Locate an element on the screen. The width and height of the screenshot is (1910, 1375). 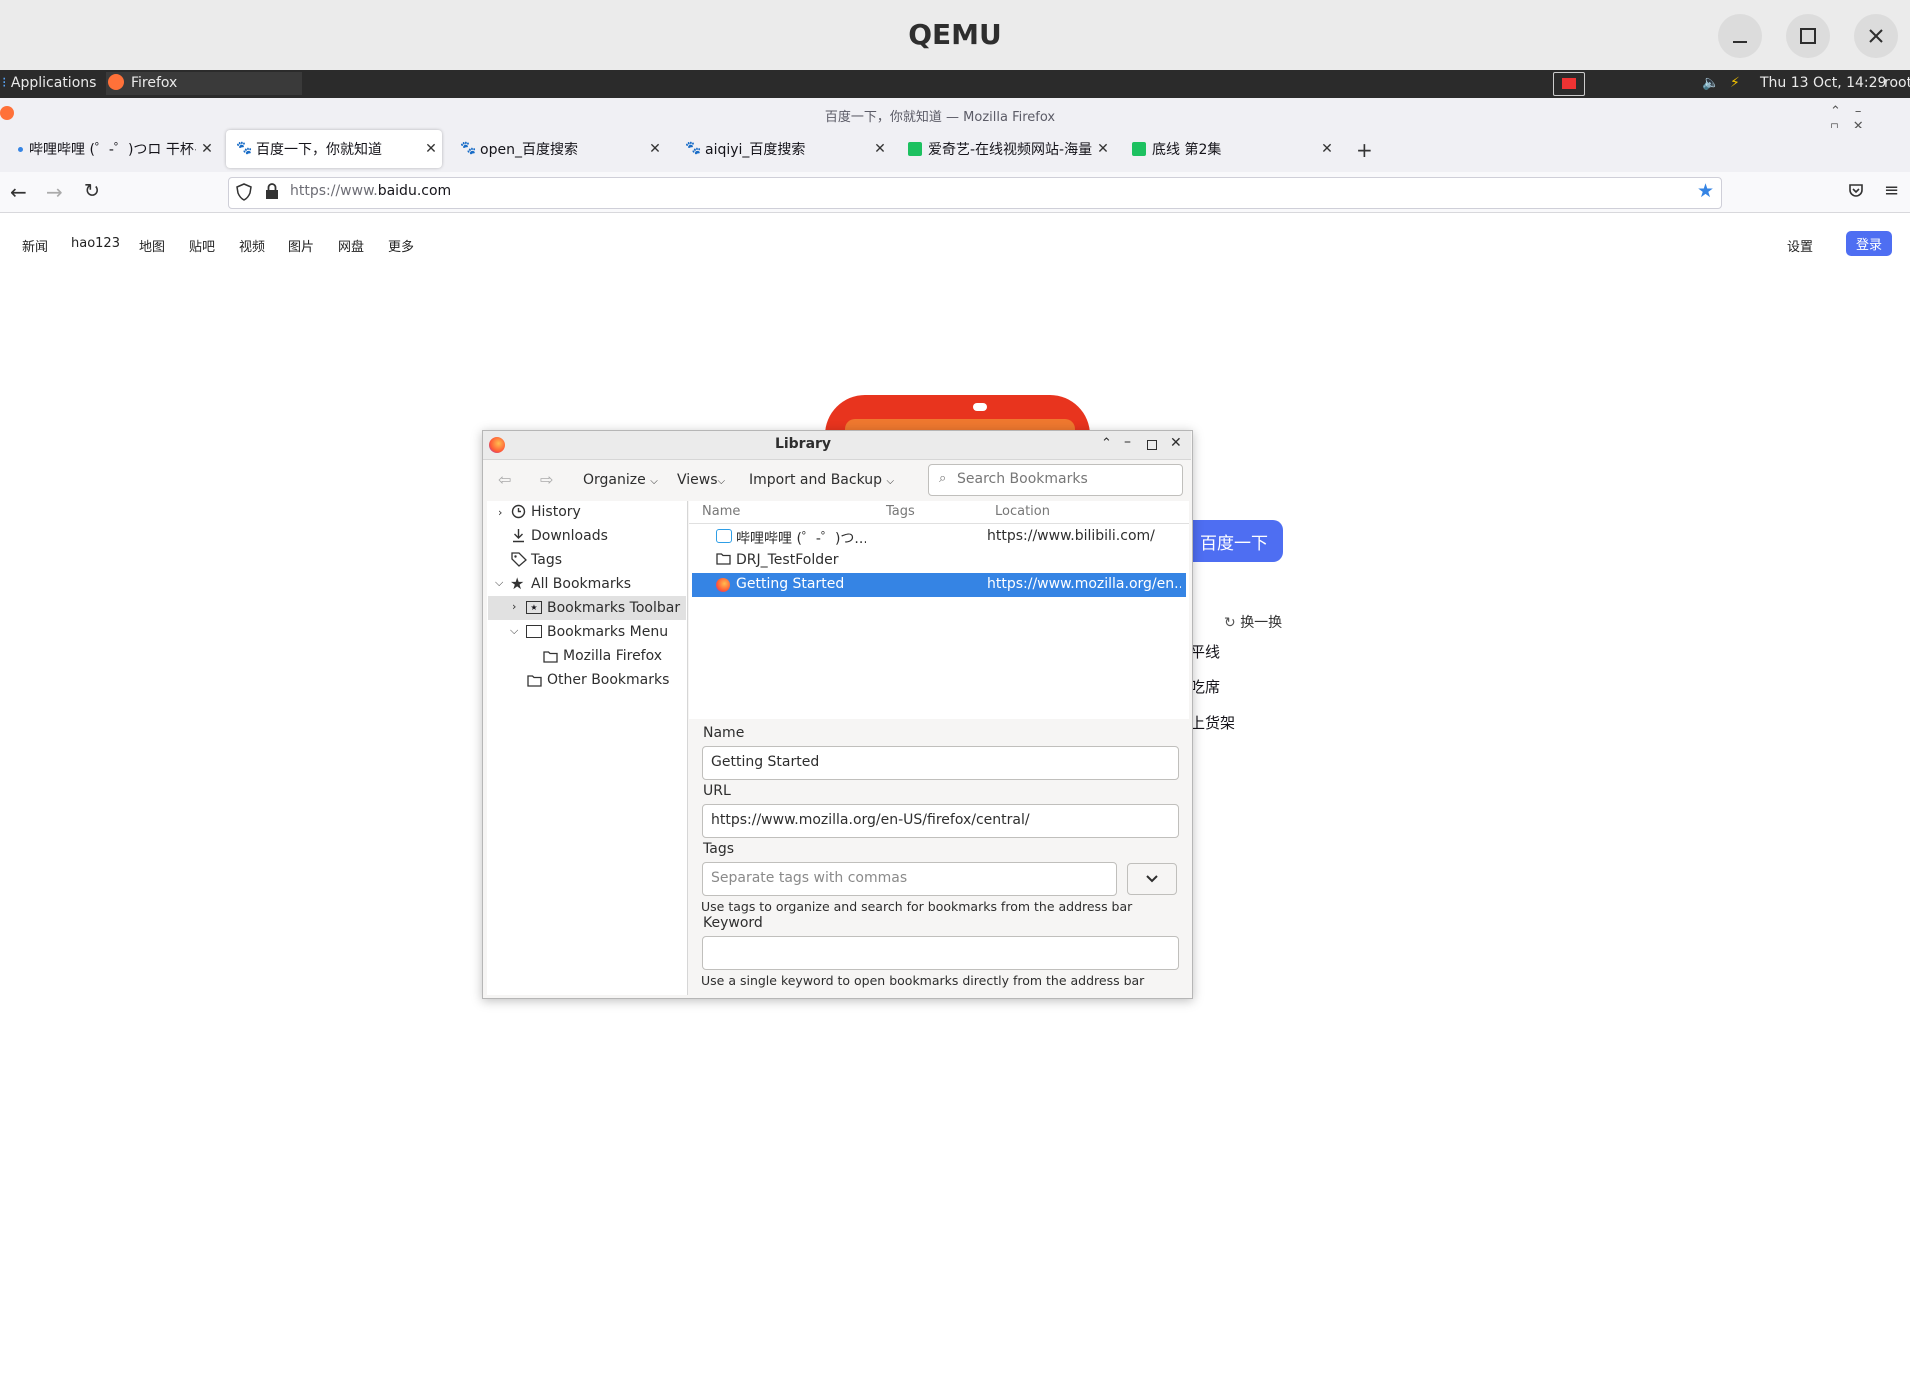
tree-tags: Tags is located at coordinates (546, 560).